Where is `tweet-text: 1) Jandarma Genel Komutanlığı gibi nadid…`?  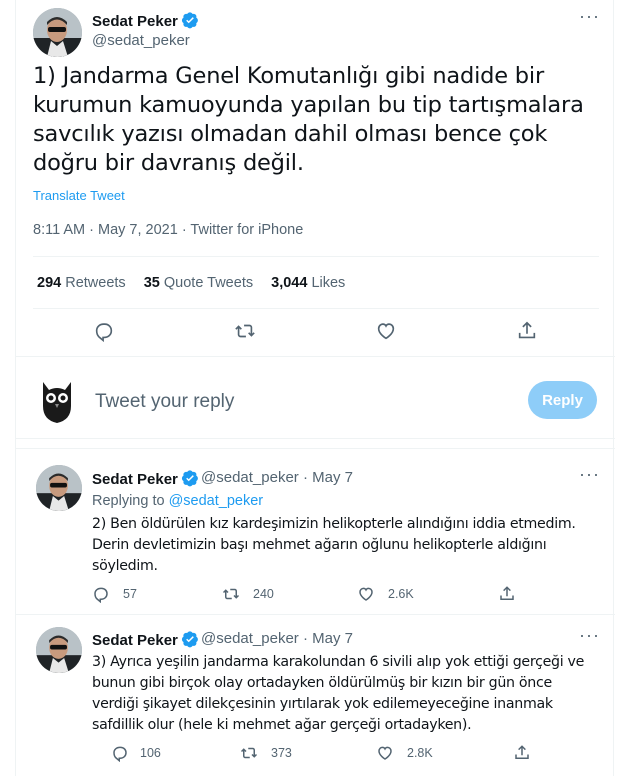 tweet-text: 1) Jandarma Genel Komutanlığı gibi nadid… is located at coordinates (308, 119).